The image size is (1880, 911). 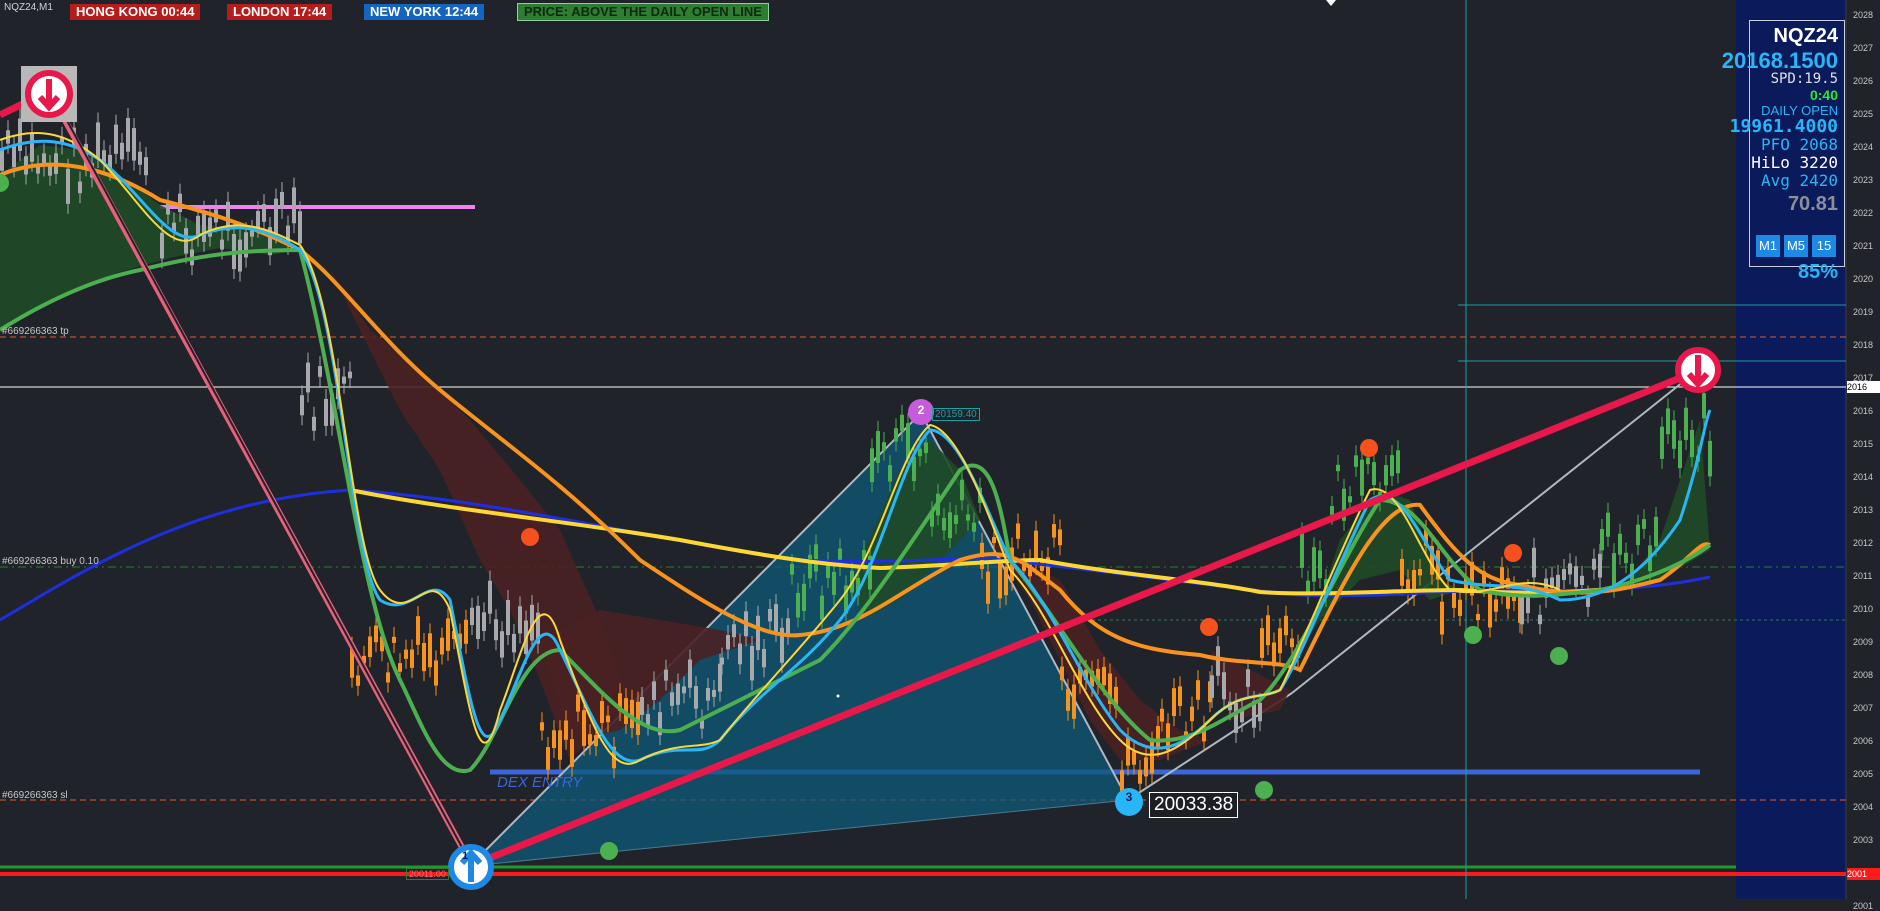 I want to click on price-axis-tick: 2006, so click(x=1863, y=741).